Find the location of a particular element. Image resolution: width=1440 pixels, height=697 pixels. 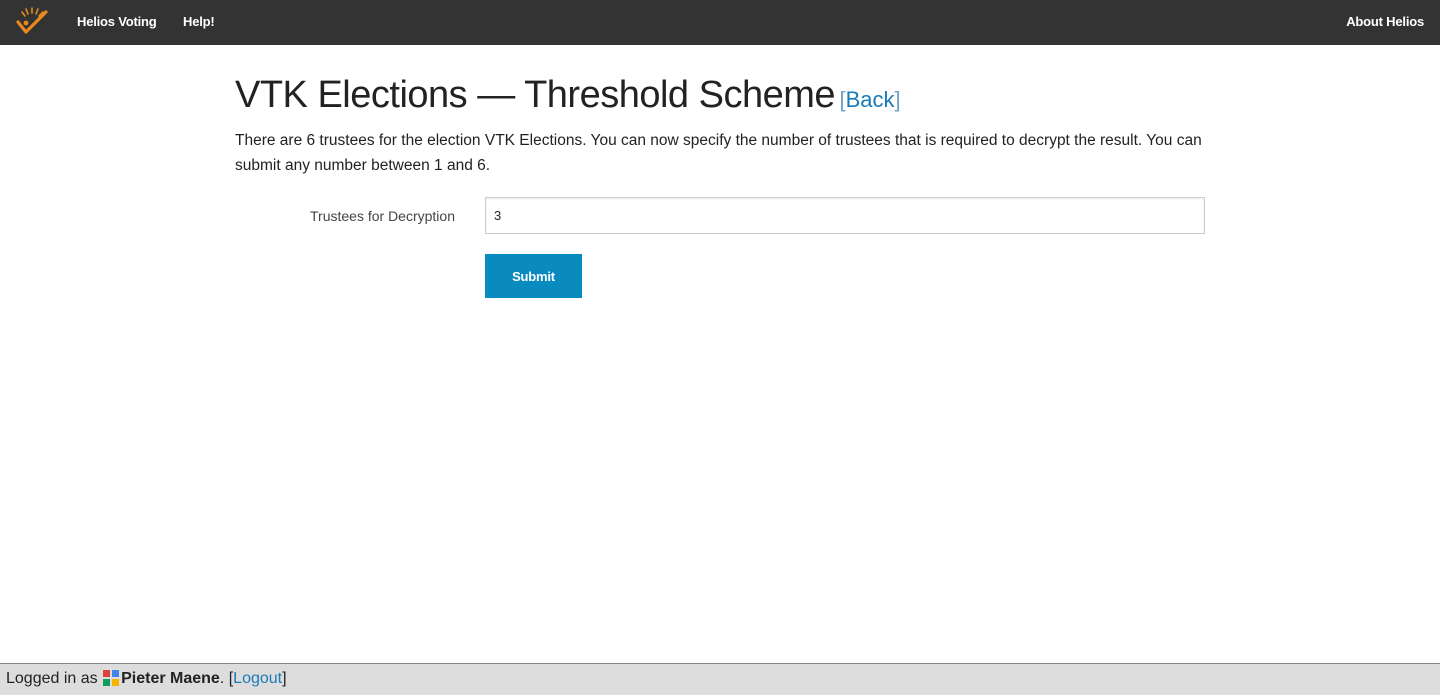

trustees-label: Trustees for Decryption is located at coordinates (382, 216).